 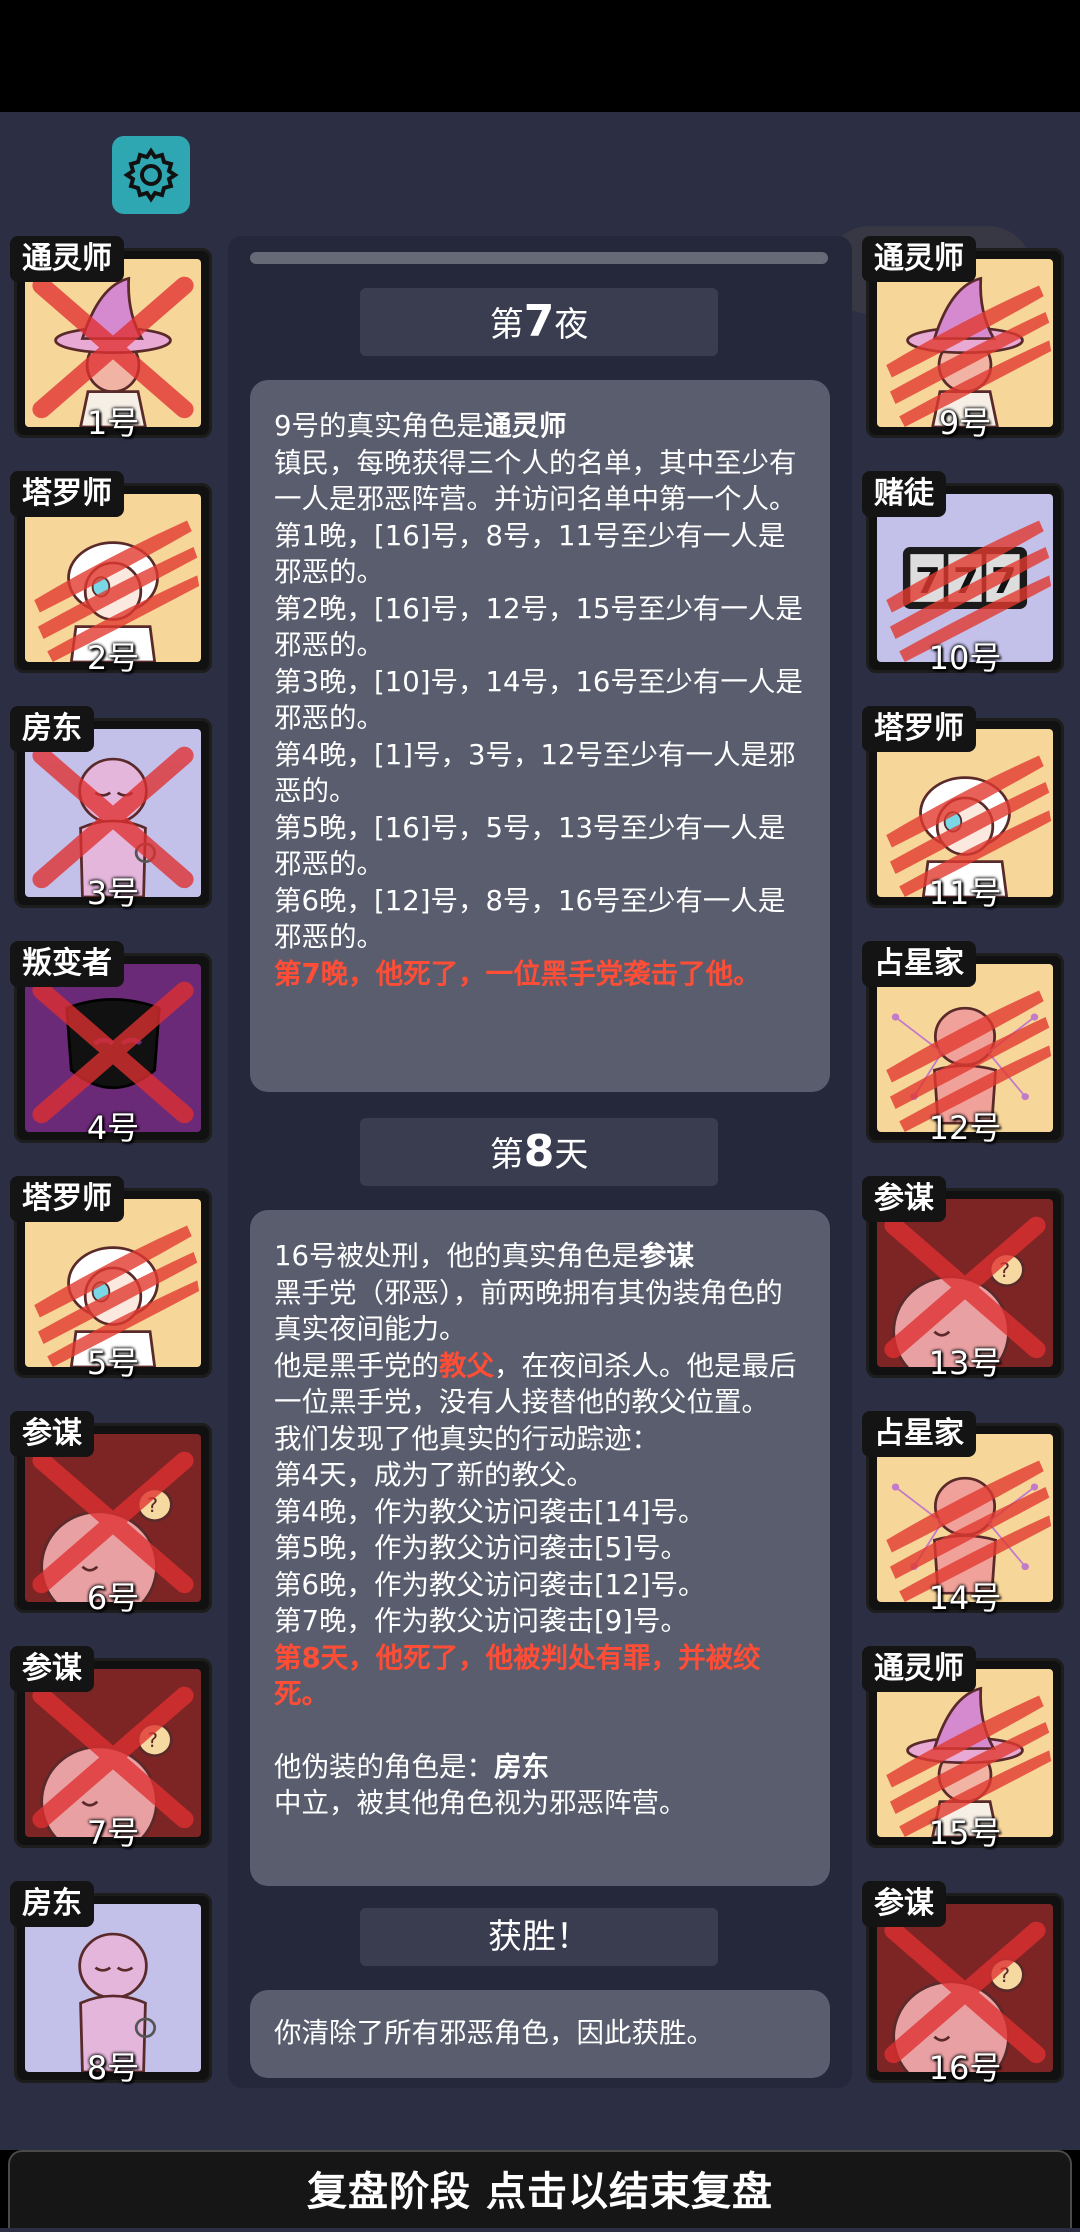 I want to click on section-title-night-7: 第7夜, so click(x=539, y=322).